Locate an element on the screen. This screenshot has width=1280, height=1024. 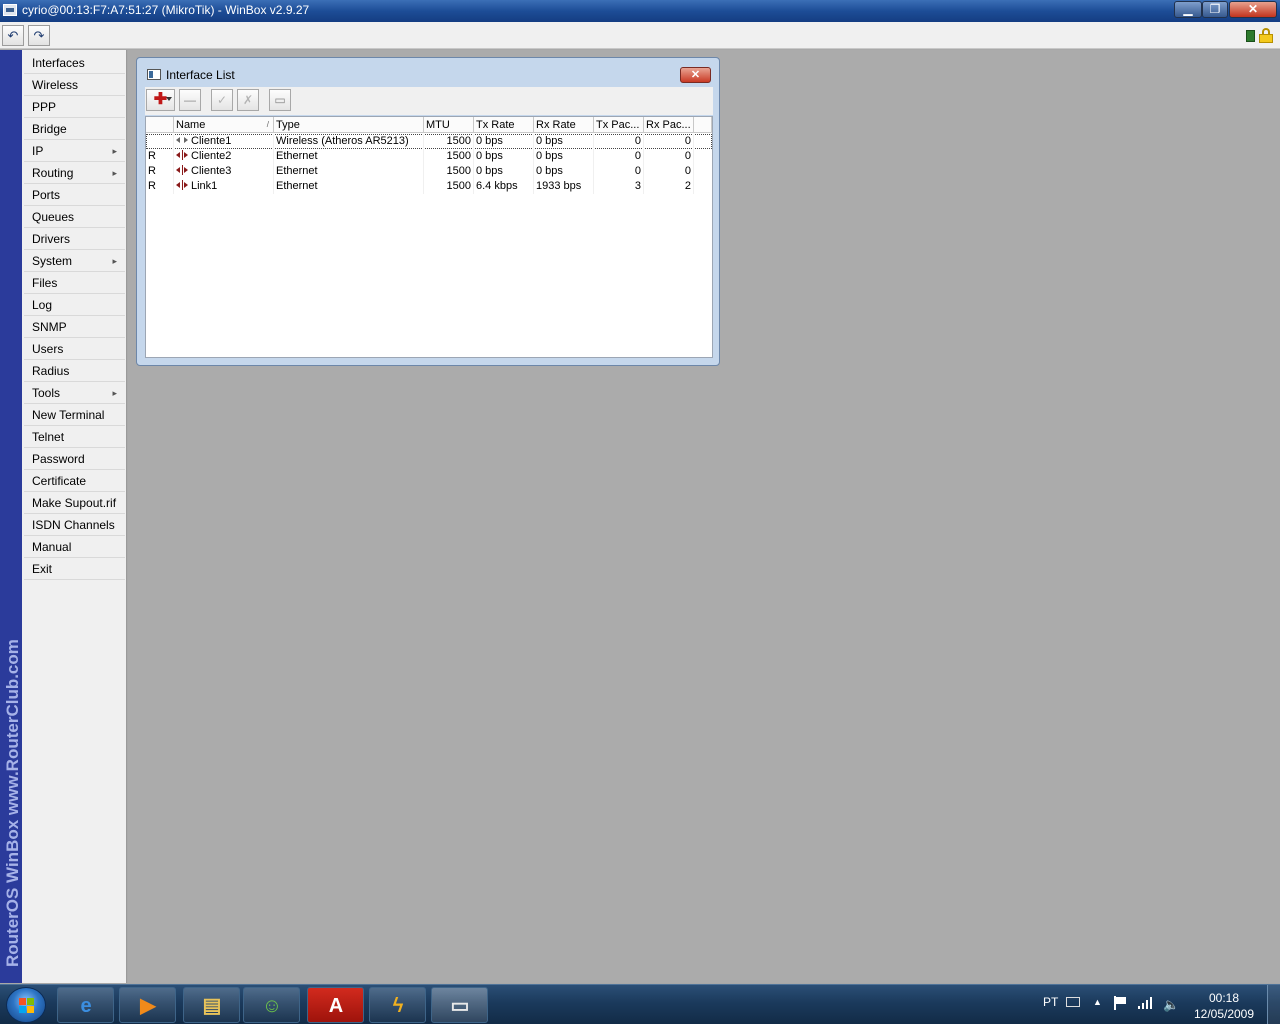
sidebar-item-files: Files is located at coordinates (74, 283).